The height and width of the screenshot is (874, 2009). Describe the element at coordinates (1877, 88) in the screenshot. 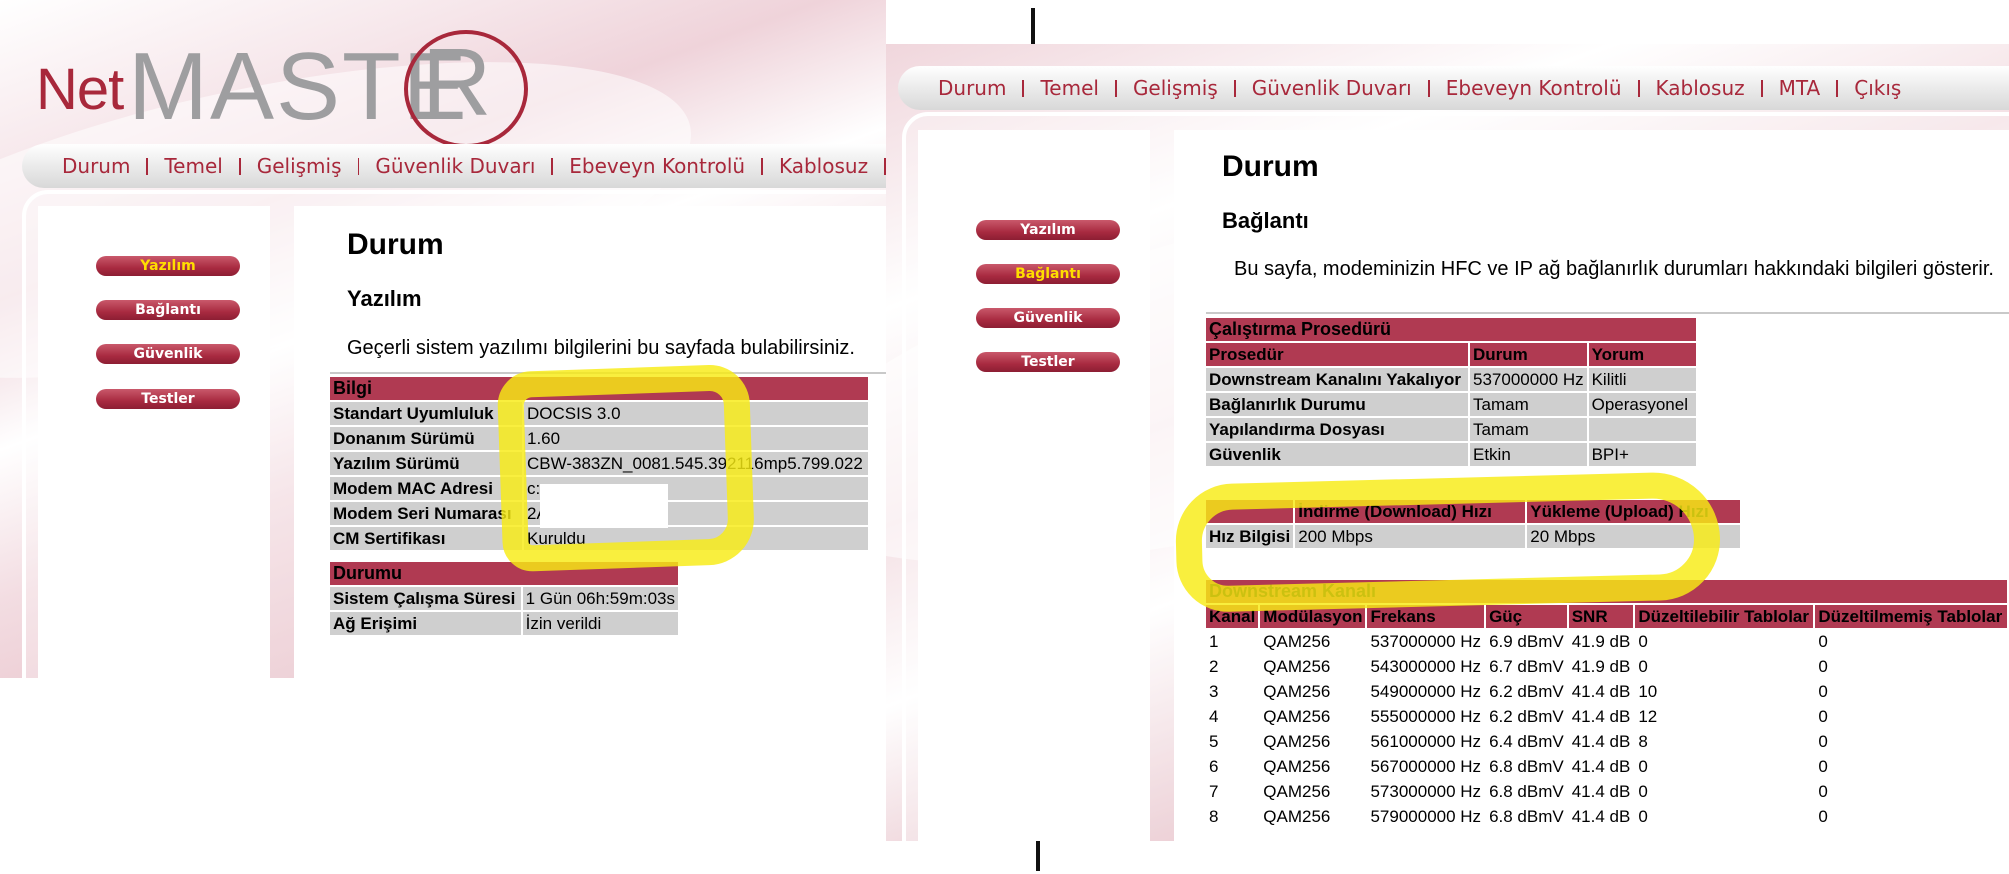

I see `nav-cikis: Çıkış` at that location.